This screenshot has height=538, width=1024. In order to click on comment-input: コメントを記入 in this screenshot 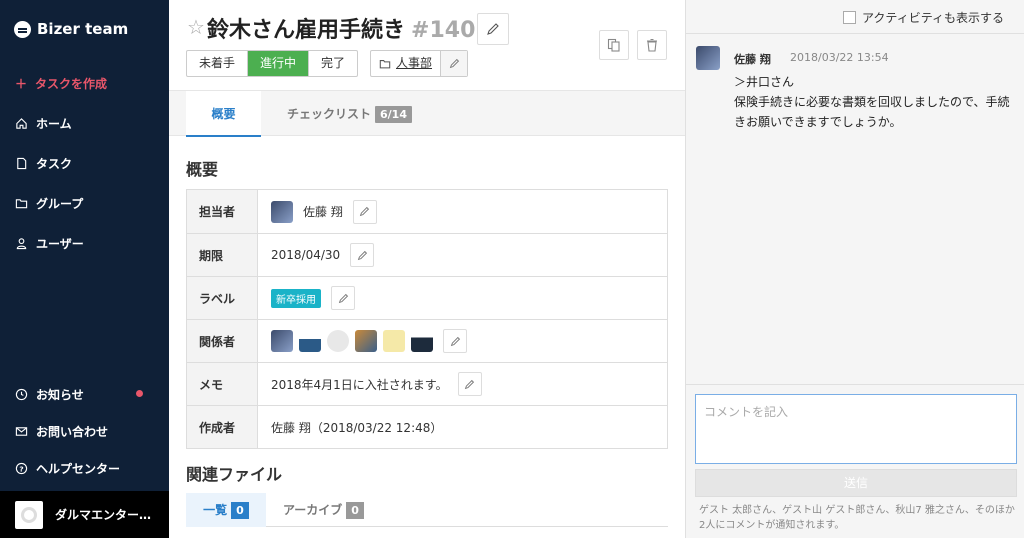, I will do `click(856, 429)`.